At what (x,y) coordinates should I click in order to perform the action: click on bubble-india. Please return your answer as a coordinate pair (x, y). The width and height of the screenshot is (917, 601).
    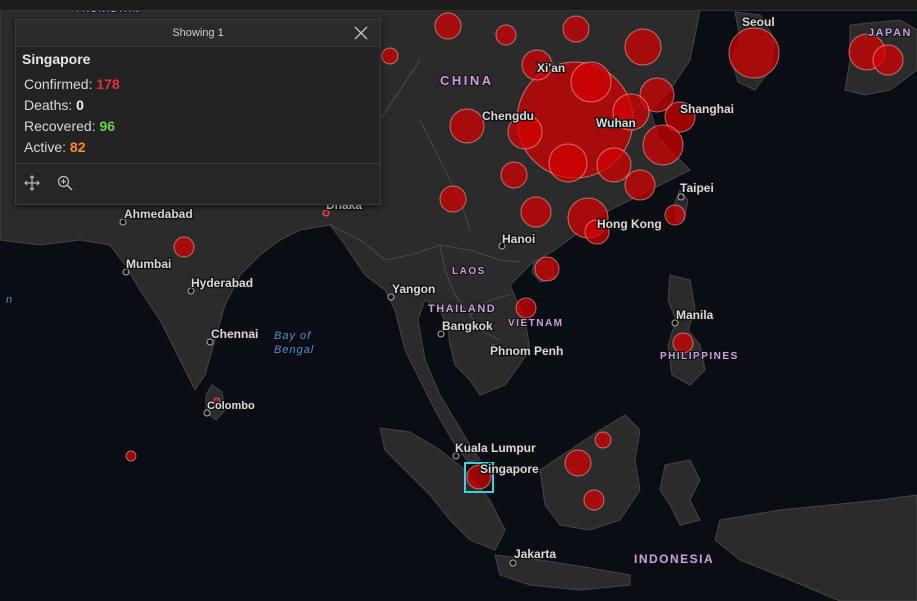
    Looking at the image, I should click on (184, 247).